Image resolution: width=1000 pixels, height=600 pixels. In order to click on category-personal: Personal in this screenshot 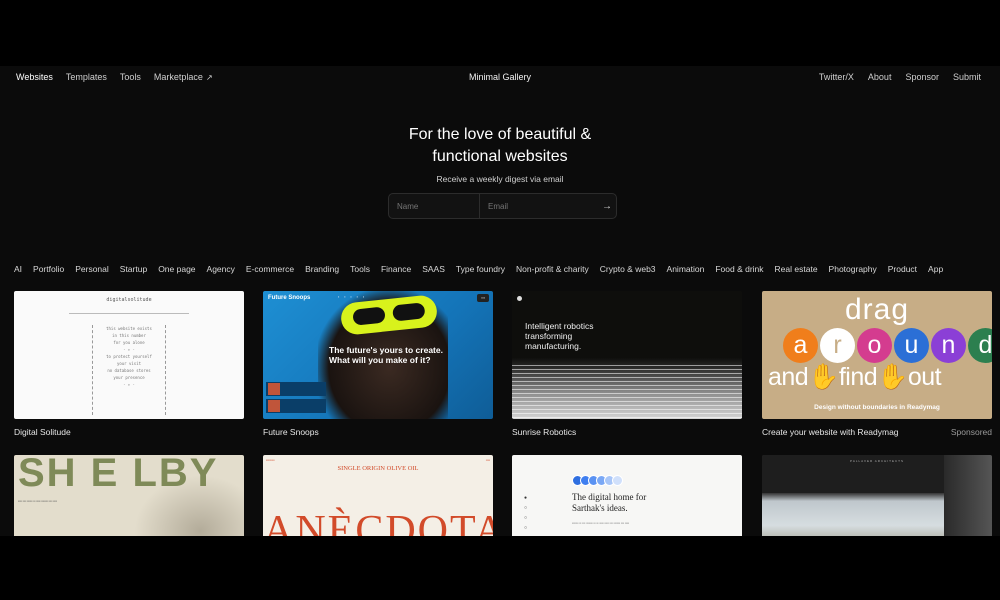, I will do `click(92, 269)`.